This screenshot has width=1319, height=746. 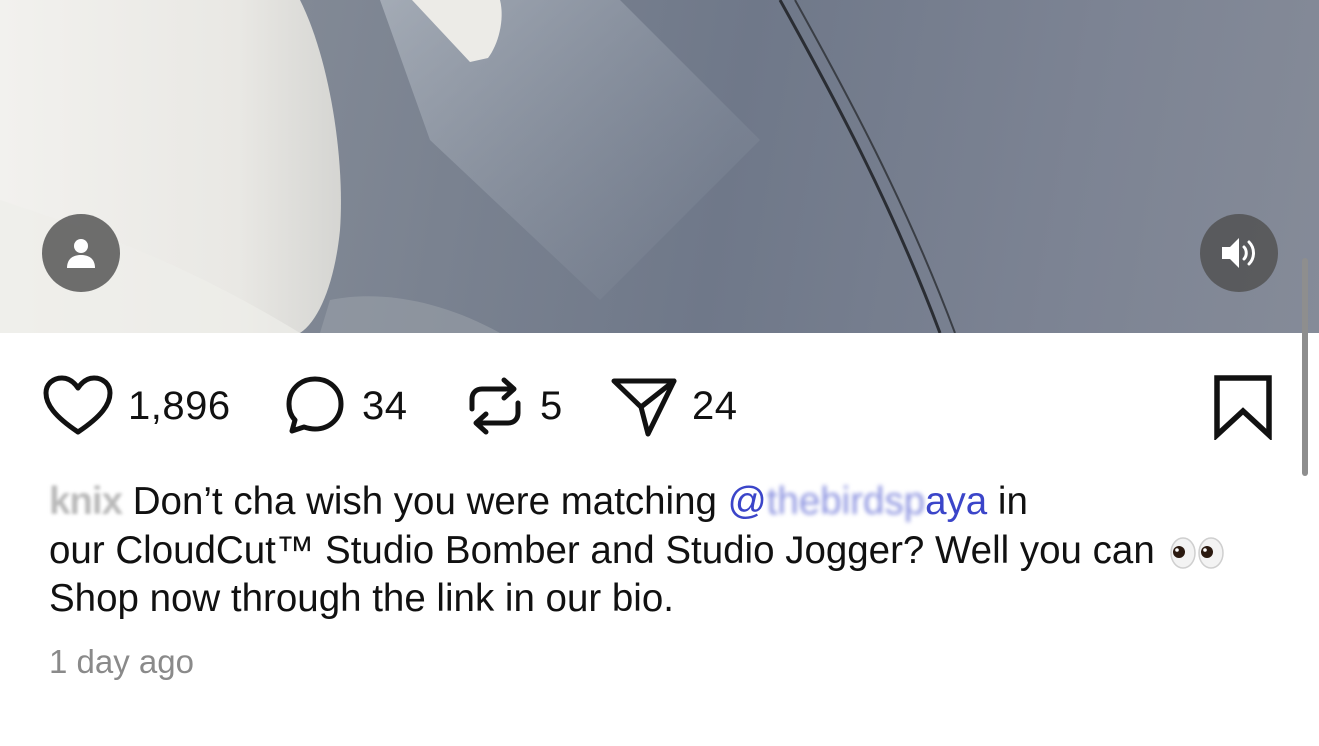 I want to click on user-icon, so click(x=81, y=253).